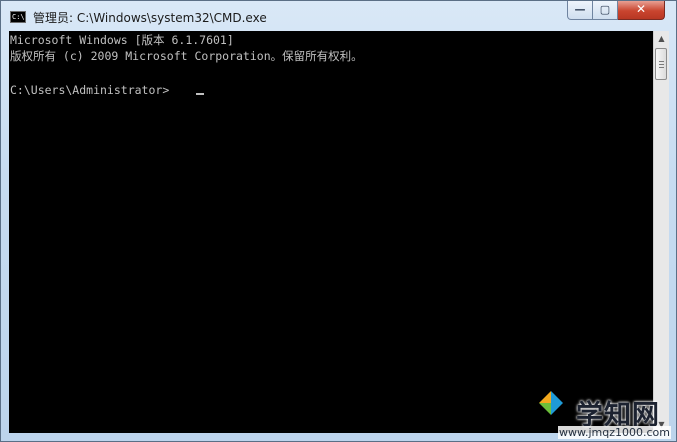 The height and width of the screenshot is (442, 677). Describe the element at coordinates (200, 94) in the screenshot. I see `text-cursor` at that location.